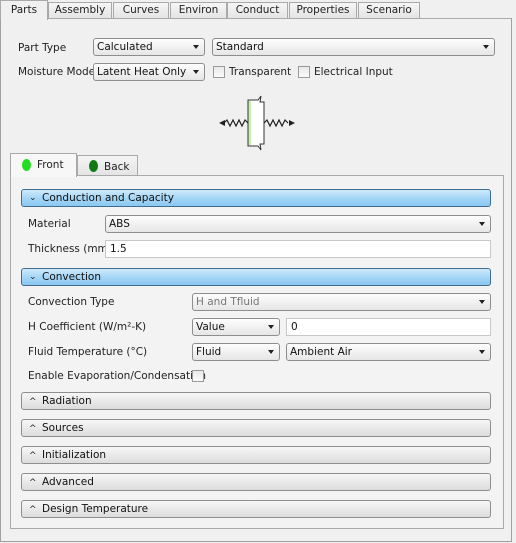  Describe the element at coordinates (88, 352) in the screenshot. I see `fluid-temperature-label: Fluid Temperature (°C)` at that location.